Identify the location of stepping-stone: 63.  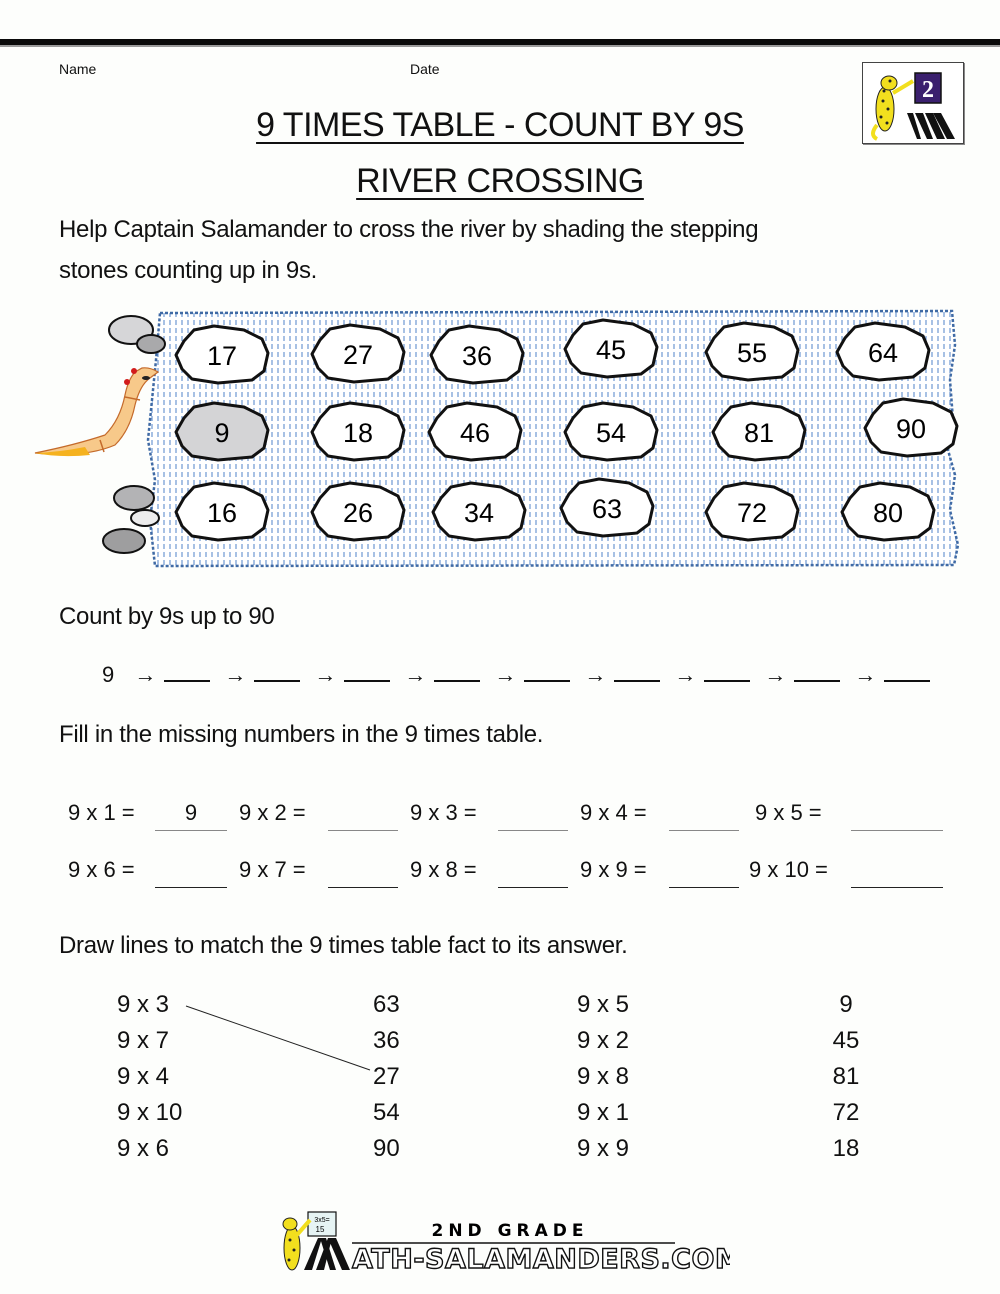
(607, 507).